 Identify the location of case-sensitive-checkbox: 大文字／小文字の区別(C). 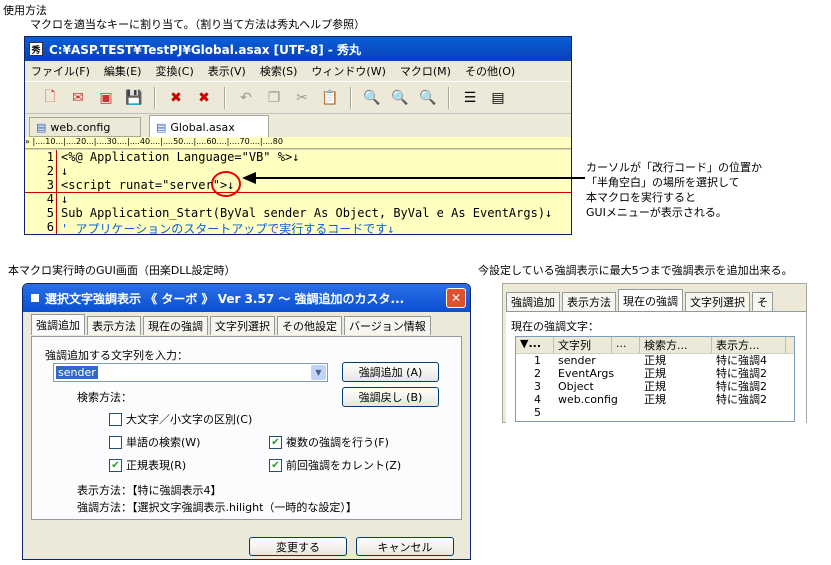
(180, 419).